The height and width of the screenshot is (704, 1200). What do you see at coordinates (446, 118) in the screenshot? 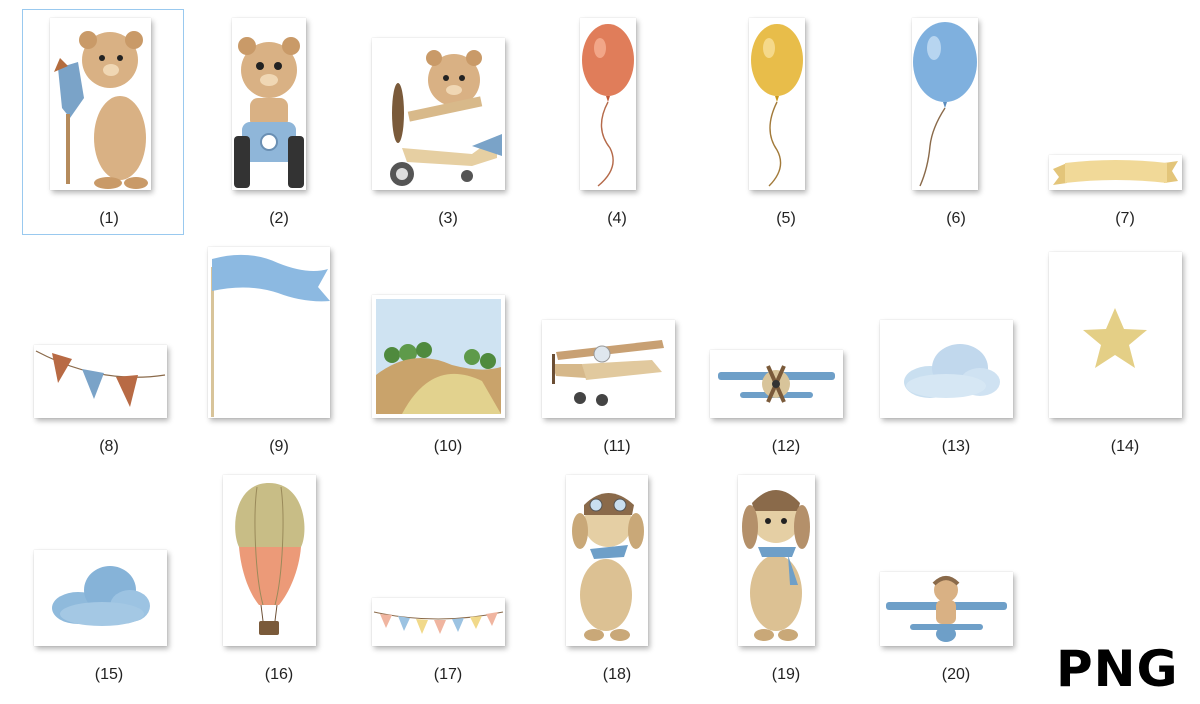
I see `bear-airplane-icon` at bounding box center [446, 118].